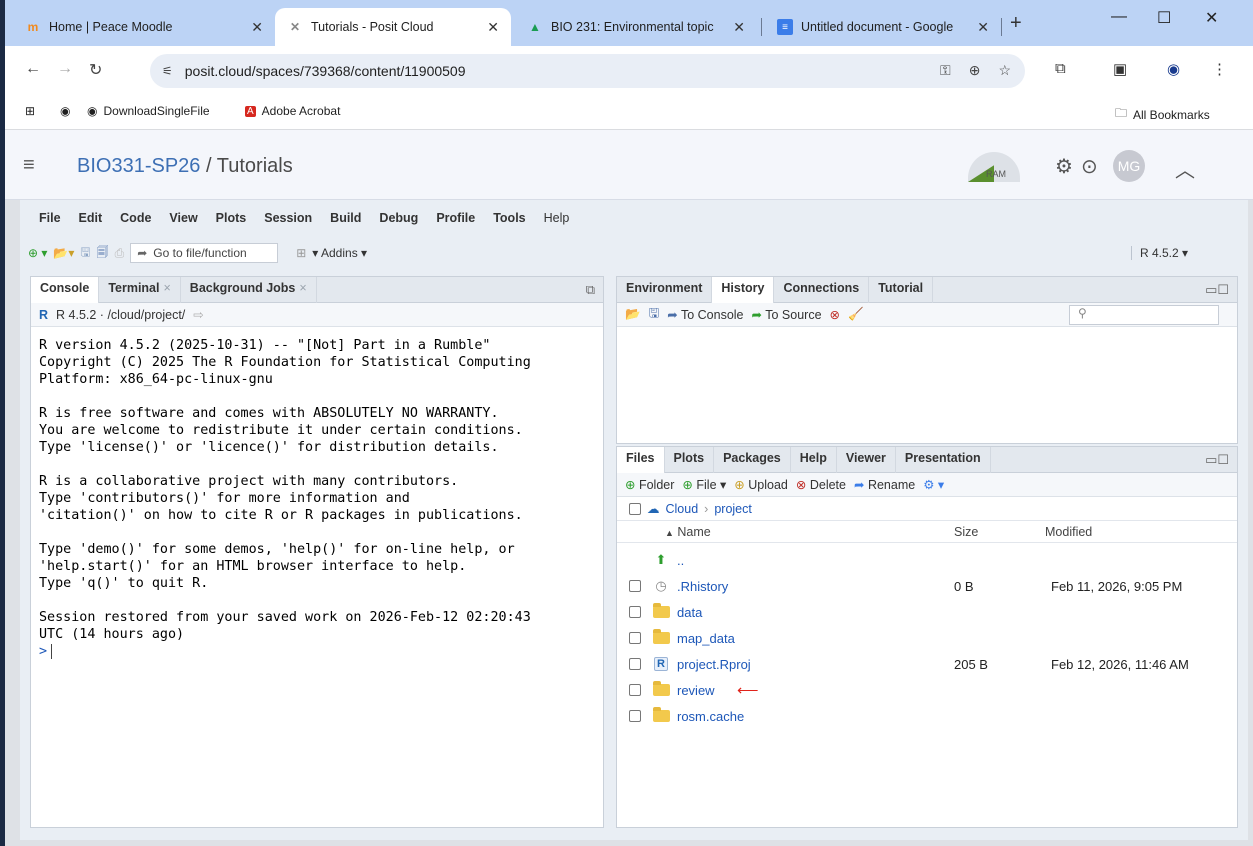 The height and width of the screenshot is (846, 1253). I want to click on sort-size-column: Size, so click(966, 532).